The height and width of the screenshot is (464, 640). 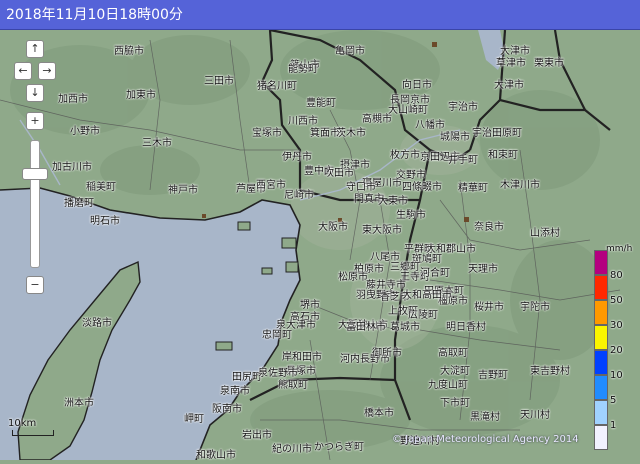 What do you see at coordinates (101, 187) in the screenshot?
I see `city-label-inami: 稲美町` at bounding box center [101, 187].